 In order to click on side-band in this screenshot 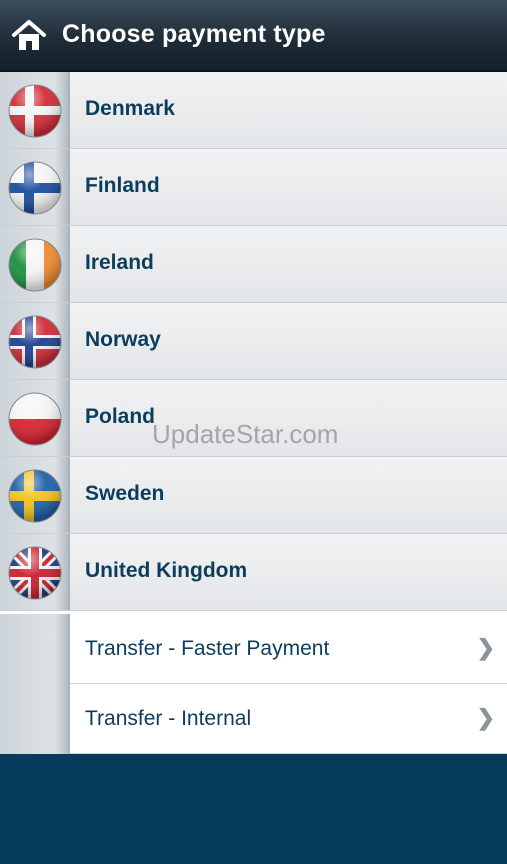, I will do `click(35, 684)`.